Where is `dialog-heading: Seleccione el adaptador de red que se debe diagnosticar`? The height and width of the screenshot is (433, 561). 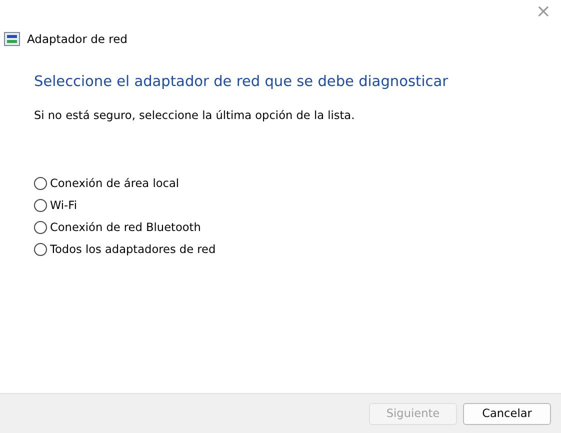
dialog-heading: Seleccione el adaptador de red que se debe diagnosticar is located at coordinates (242, 82).